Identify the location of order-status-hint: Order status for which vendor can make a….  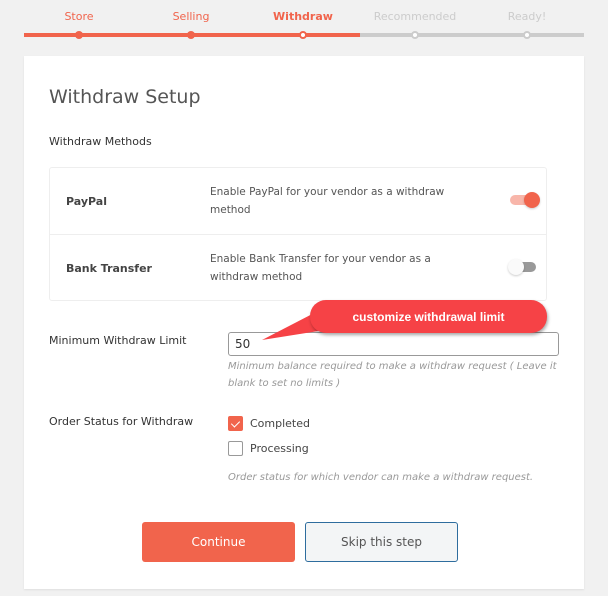
(381, 477).